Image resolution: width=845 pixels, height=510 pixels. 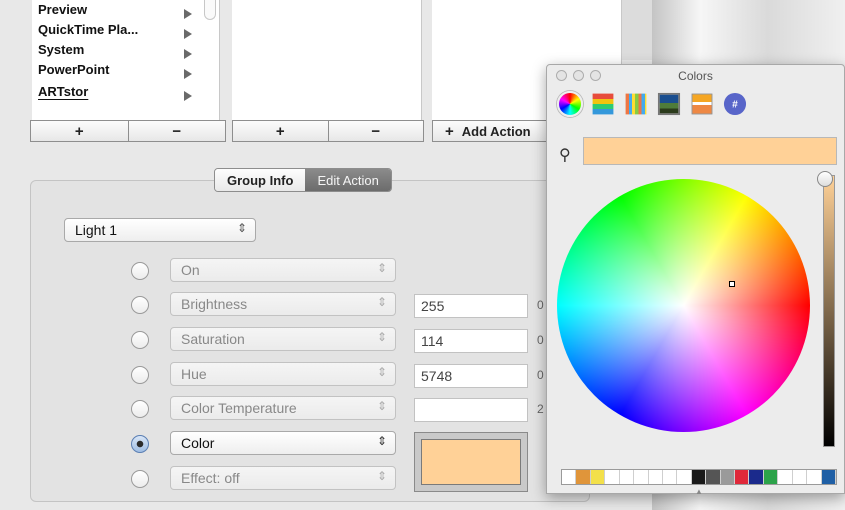 I want to click on add-item-button: +, so click(x=80, y=131).